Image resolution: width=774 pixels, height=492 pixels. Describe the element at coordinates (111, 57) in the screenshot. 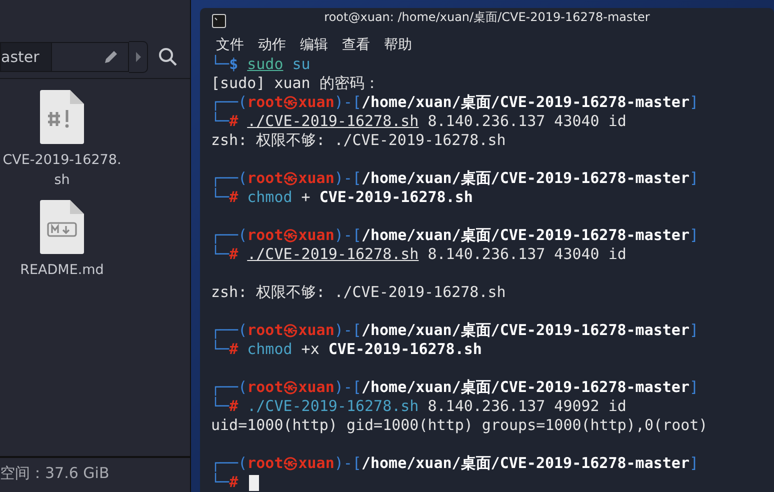

I see `pencil-icon` at that location.